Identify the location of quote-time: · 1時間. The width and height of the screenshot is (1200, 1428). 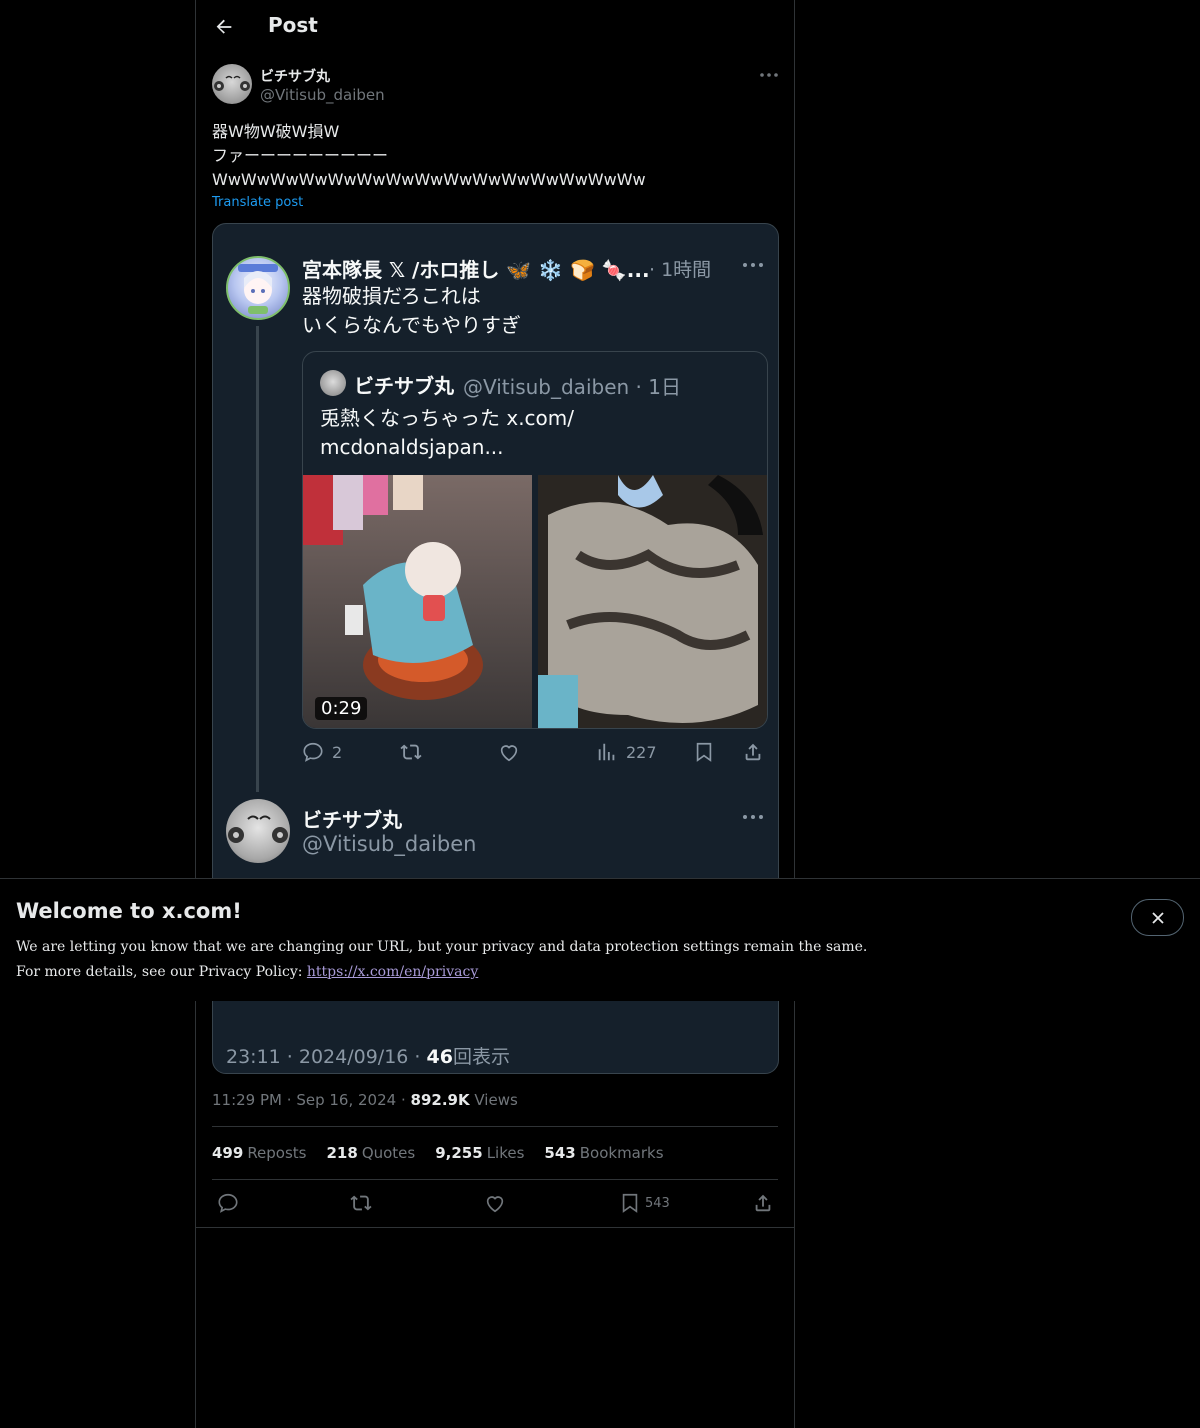
(680, 270).